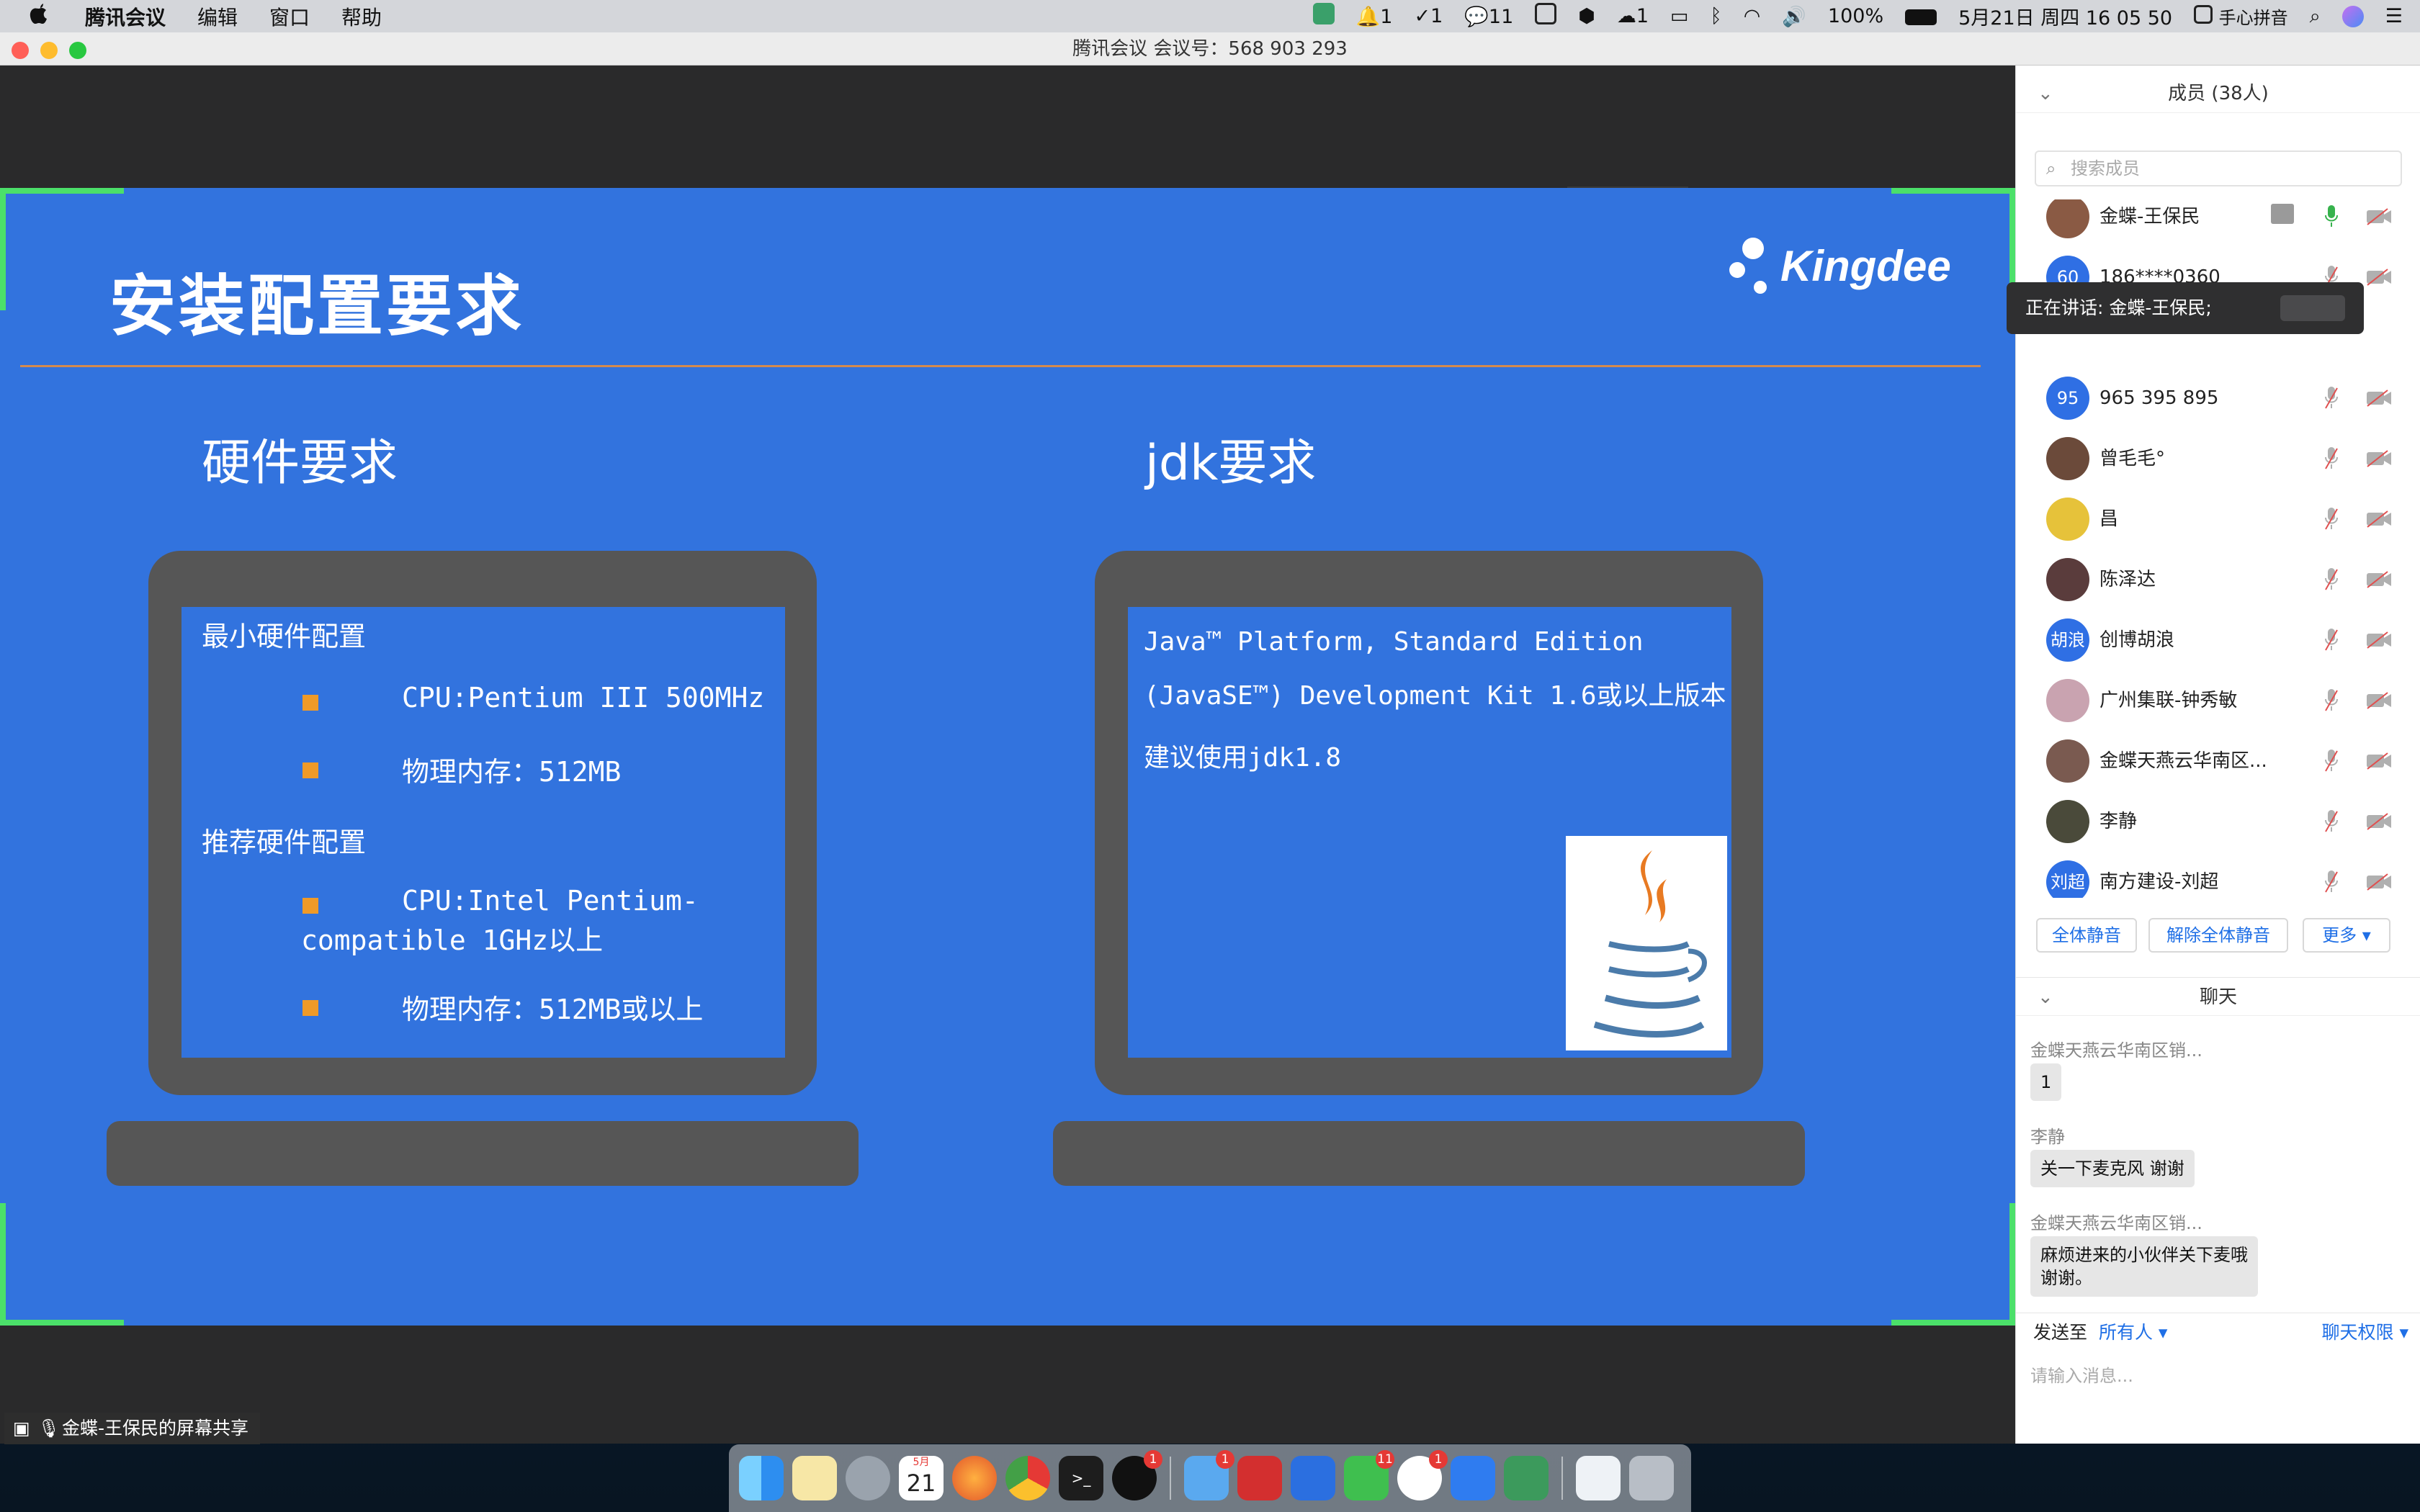 The width and height of the screenshot is (2420, 1512). I want to click on trash-icon, so click(1651, 1478).